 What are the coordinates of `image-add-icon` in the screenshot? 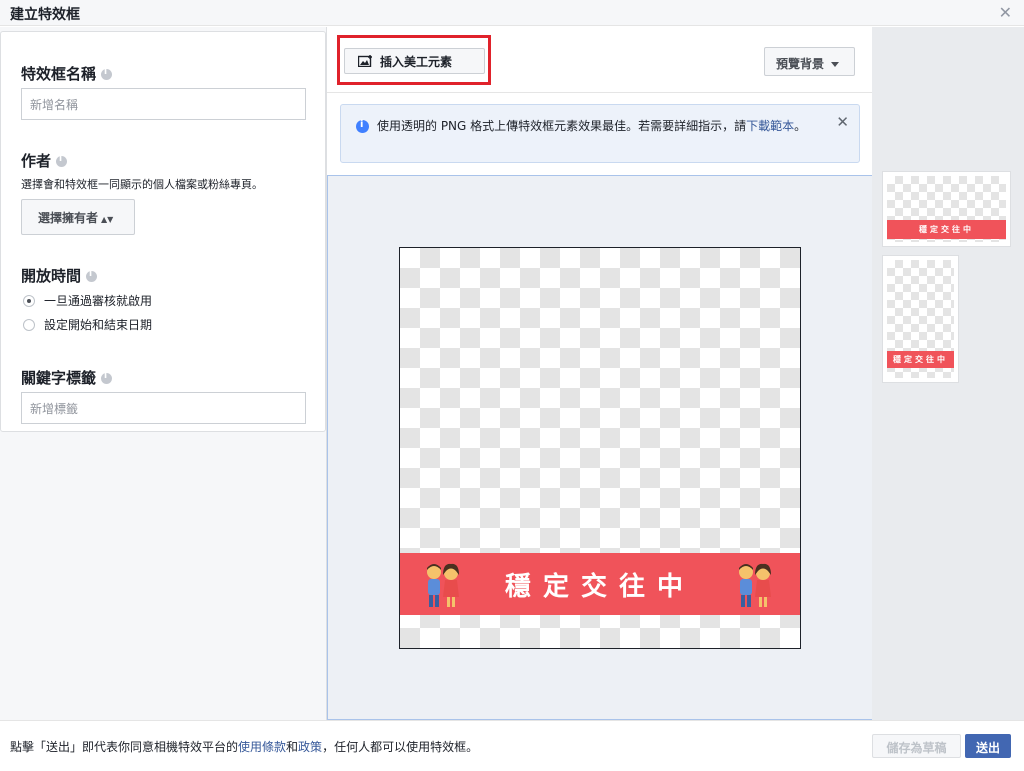 It's located at (365, 61).